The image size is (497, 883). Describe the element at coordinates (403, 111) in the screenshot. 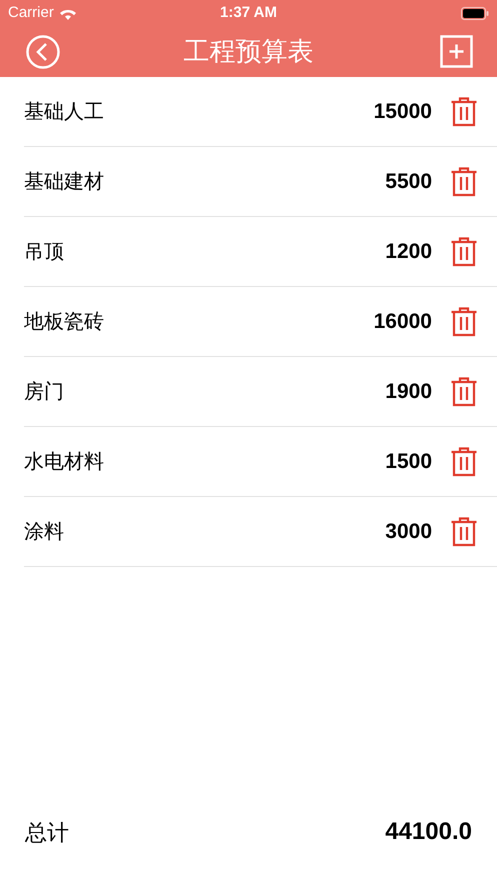

I see `item-amount: 15000` at that location.